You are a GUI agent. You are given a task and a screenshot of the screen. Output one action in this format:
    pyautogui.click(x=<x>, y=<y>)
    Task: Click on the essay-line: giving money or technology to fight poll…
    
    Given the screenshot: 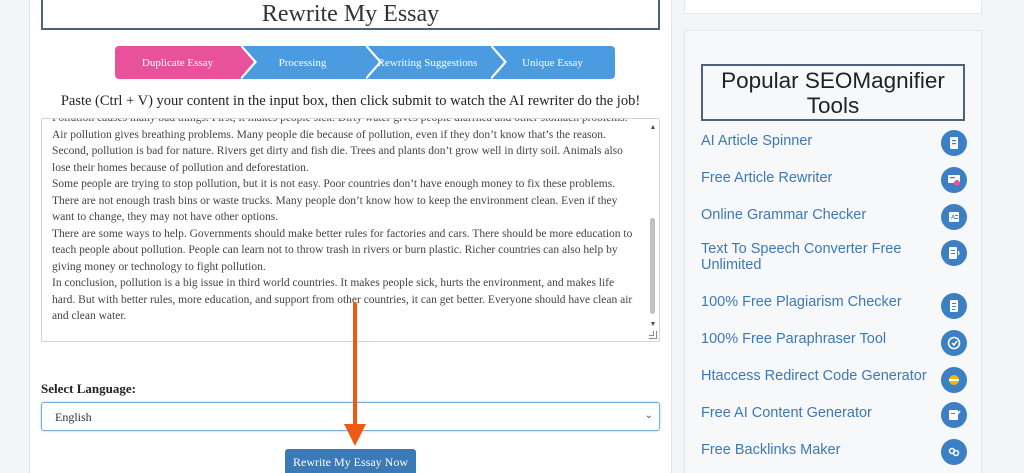 What is the action you would take?
    pyautogui.click(x=159, y=266)
    